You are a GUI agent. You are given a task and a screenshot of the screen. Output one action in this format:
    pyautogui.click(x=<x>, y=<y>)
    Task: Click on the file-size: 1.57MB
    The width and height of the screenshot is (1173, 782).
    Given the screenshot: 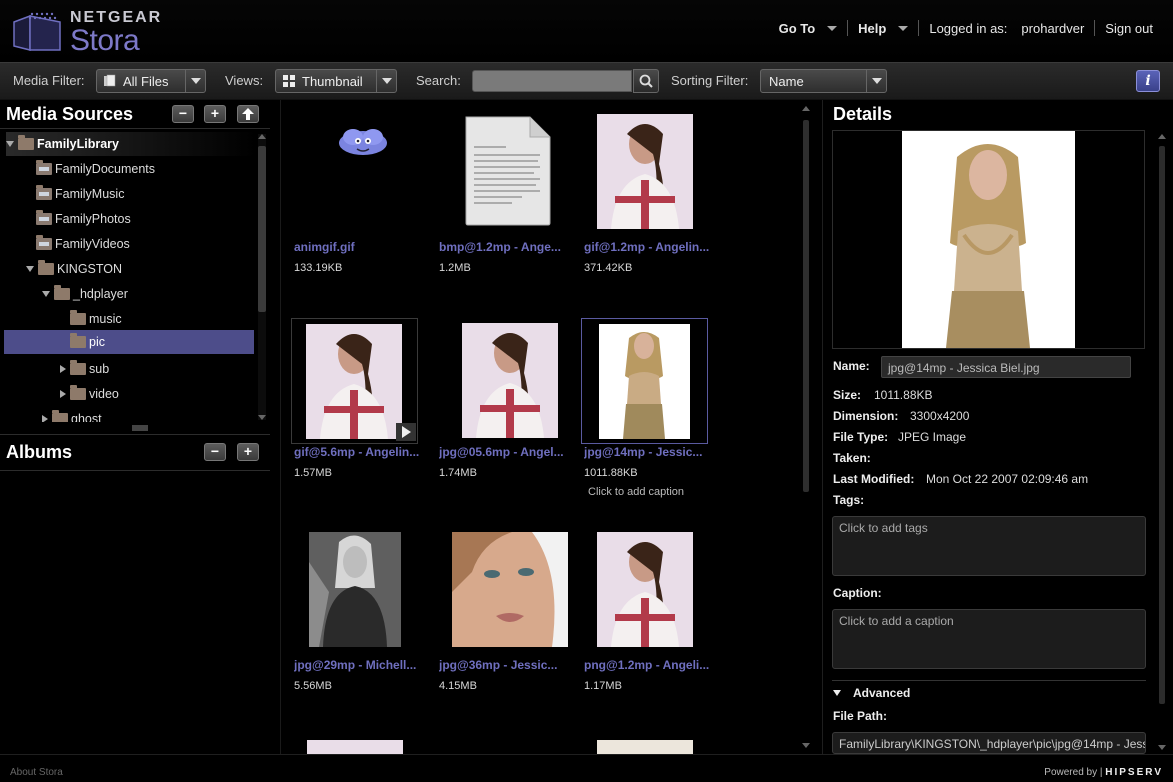 What is the action you would take?
    pyautogui.click(x=313, y=473)
    